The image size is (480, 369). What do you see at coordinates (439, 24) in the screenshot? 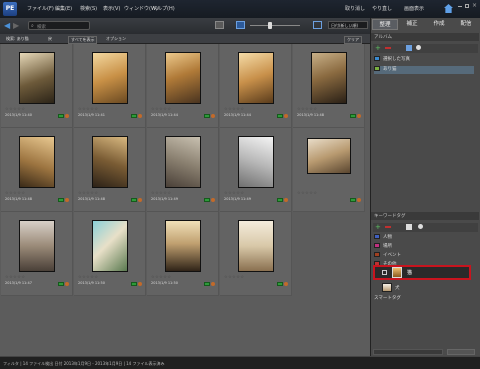
I see `tab-create: 作成` at bounding box center [439, 24].